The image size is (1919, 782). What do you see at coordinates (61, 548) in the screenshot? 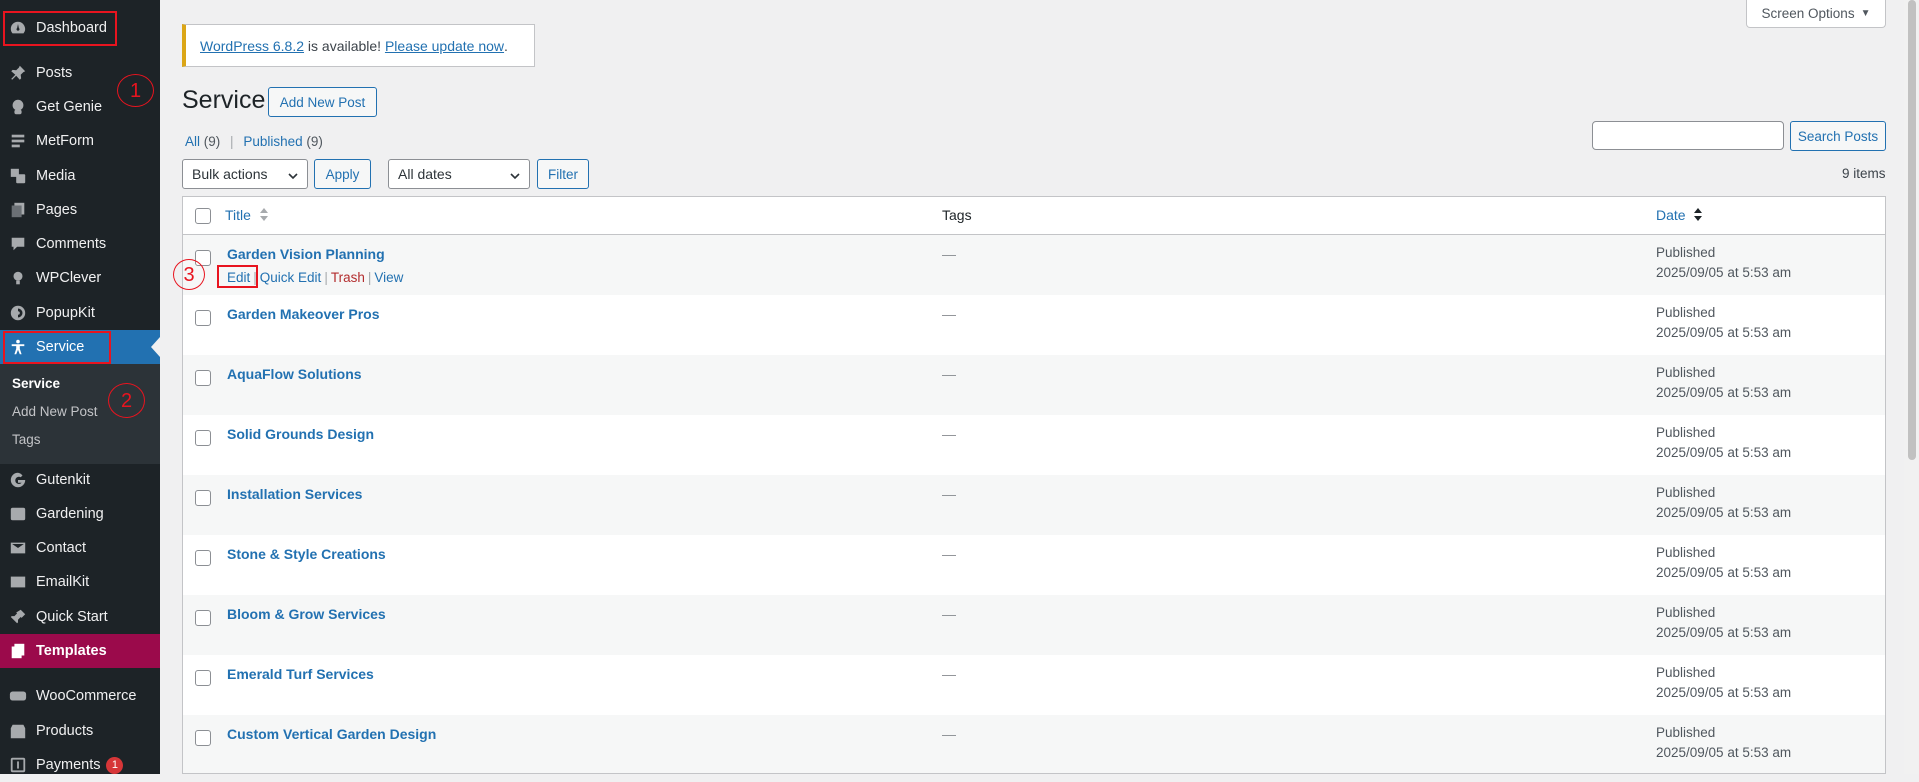
I see `menu-item-label: Contact` at bounding box center [61, 548].